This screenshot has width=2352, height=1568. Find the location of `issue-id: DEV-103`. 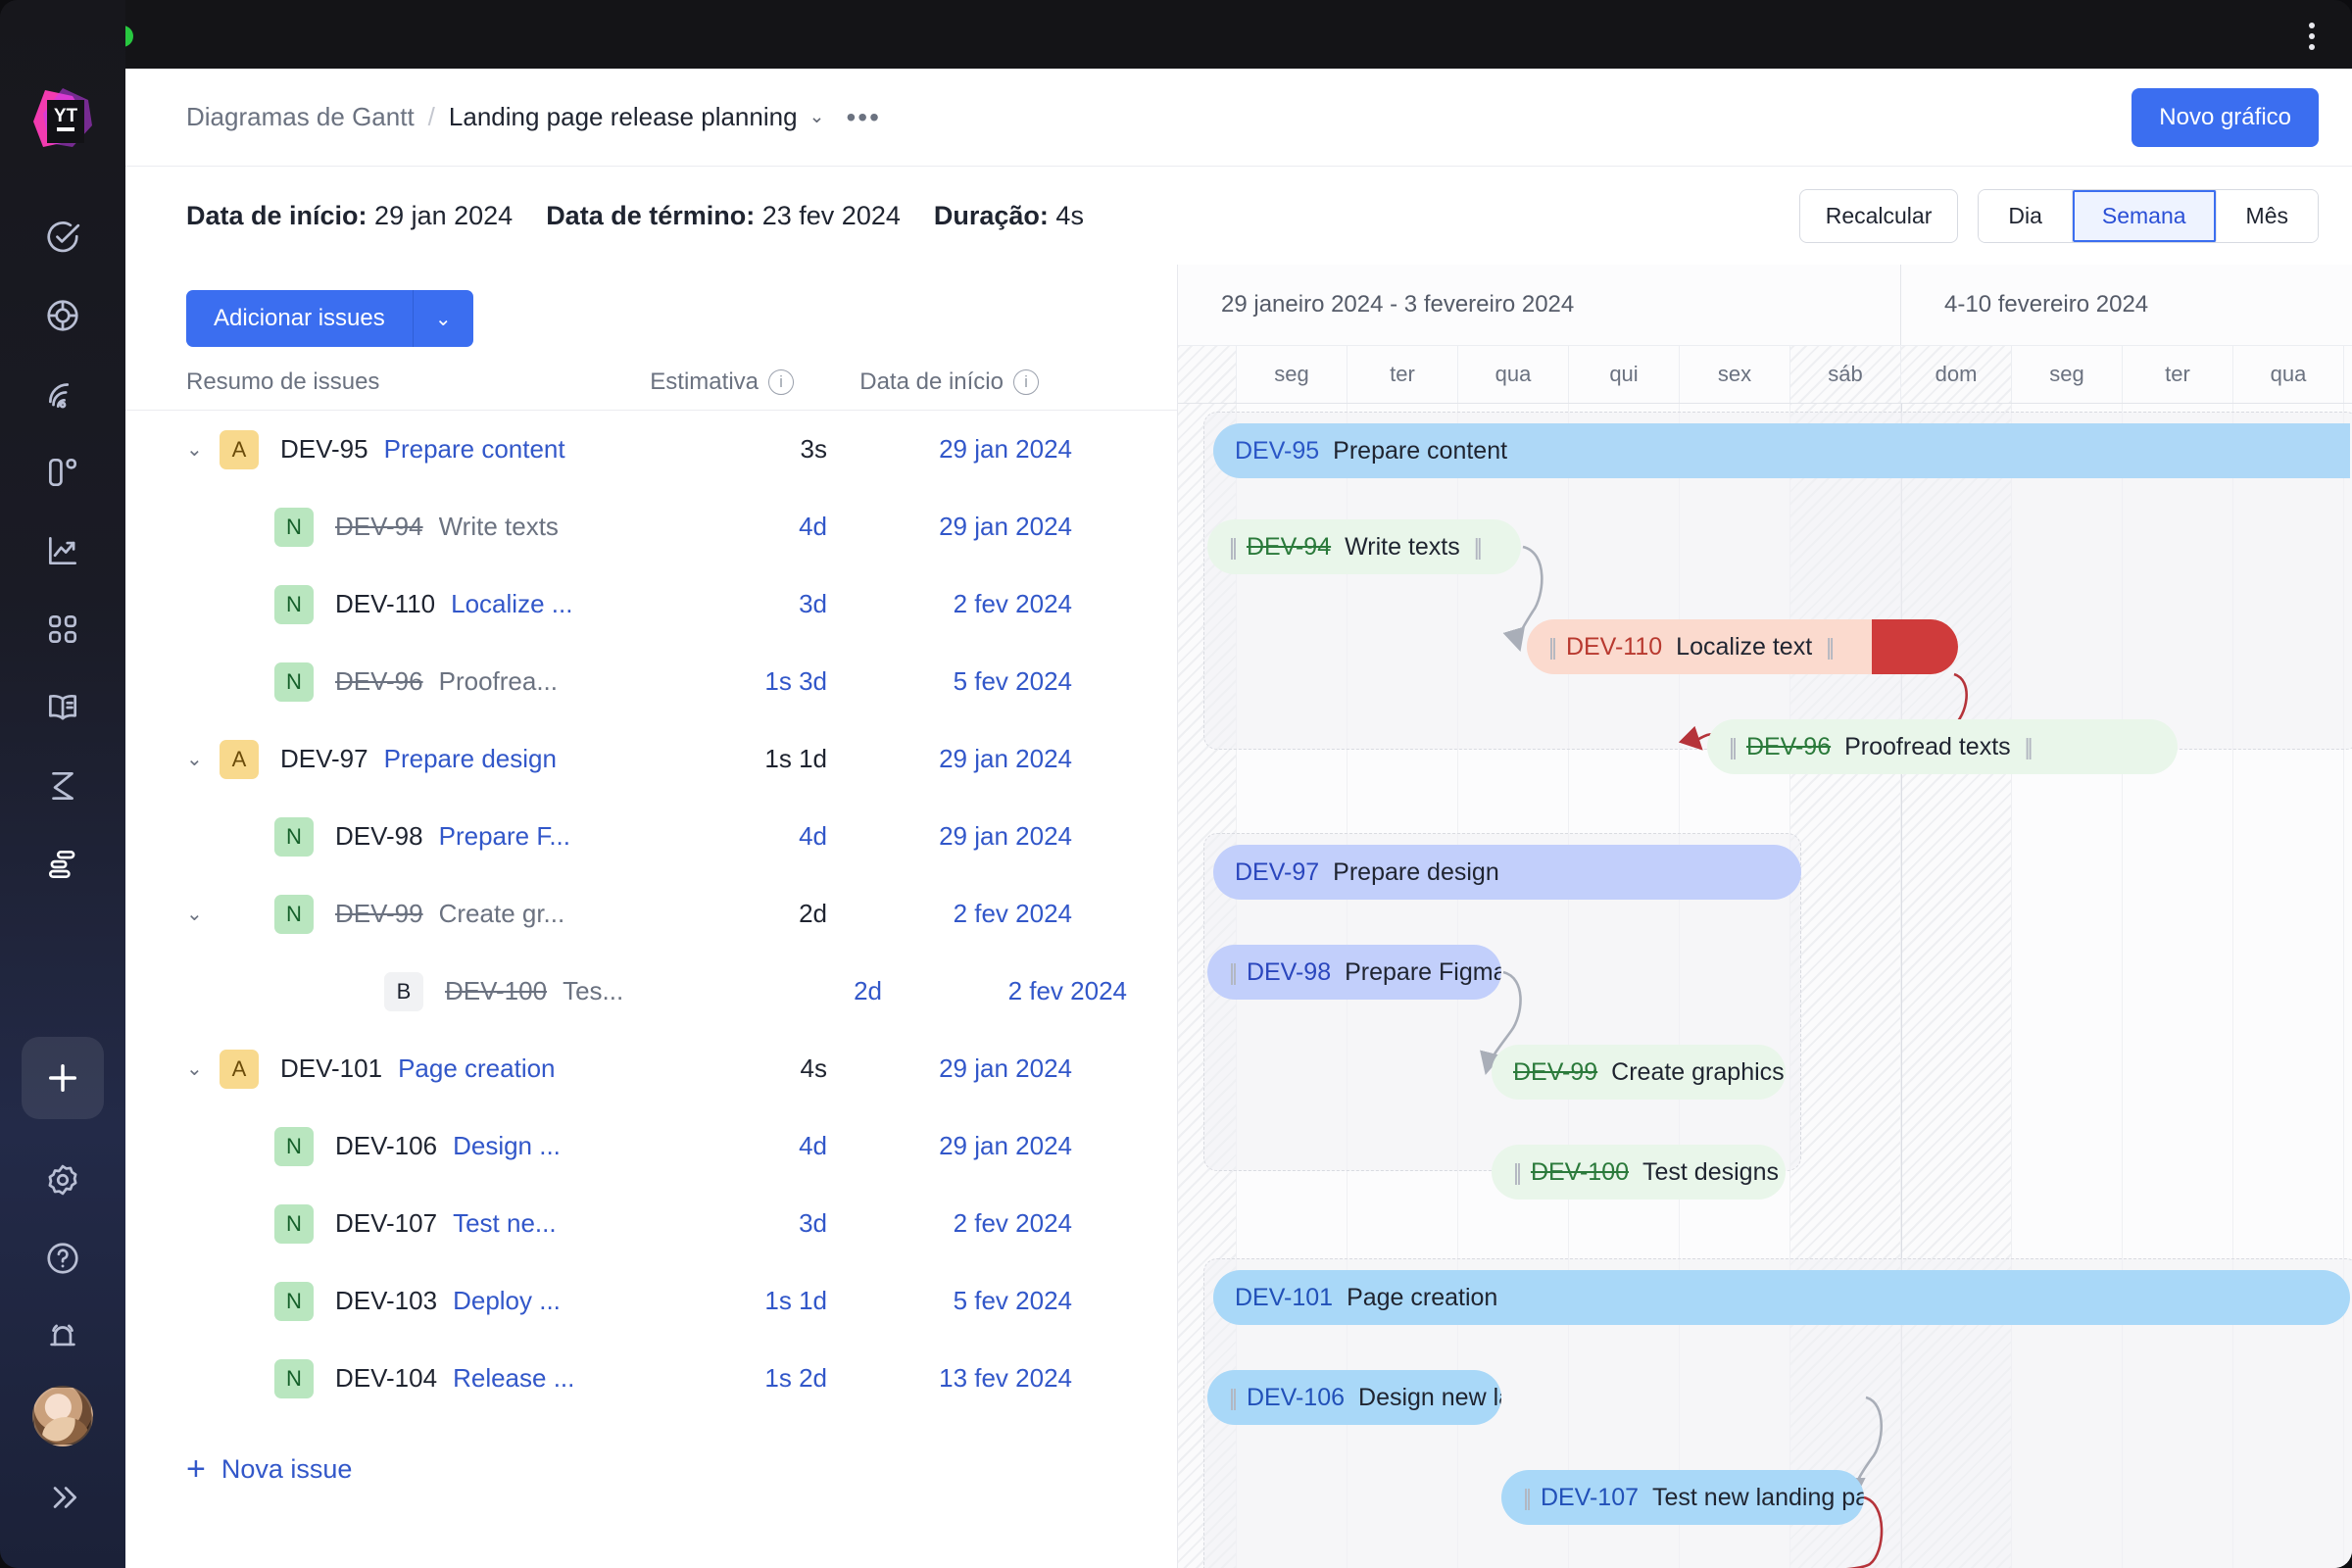

issue-id: DEV-103 is located at coordinates (386, 1301).